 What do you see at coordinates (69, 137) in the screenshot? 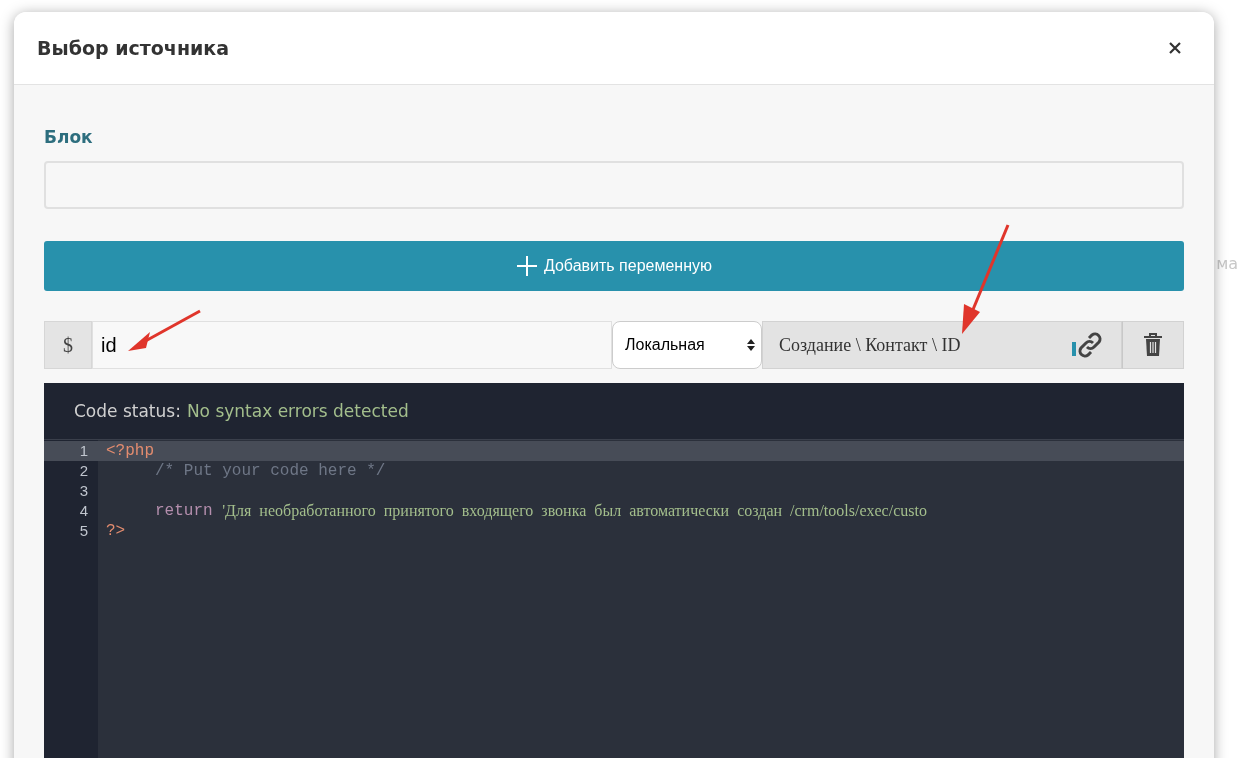
I see `block-label: Блок` at bounding box center [69, 137].